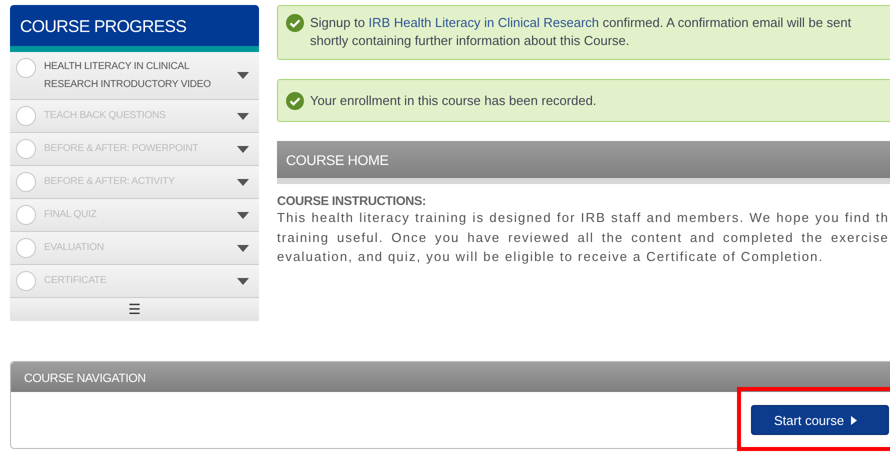  Describe the element at coordinates (583, 162) in the screenshot. I see `section-header: COURSE HOME` at that location.